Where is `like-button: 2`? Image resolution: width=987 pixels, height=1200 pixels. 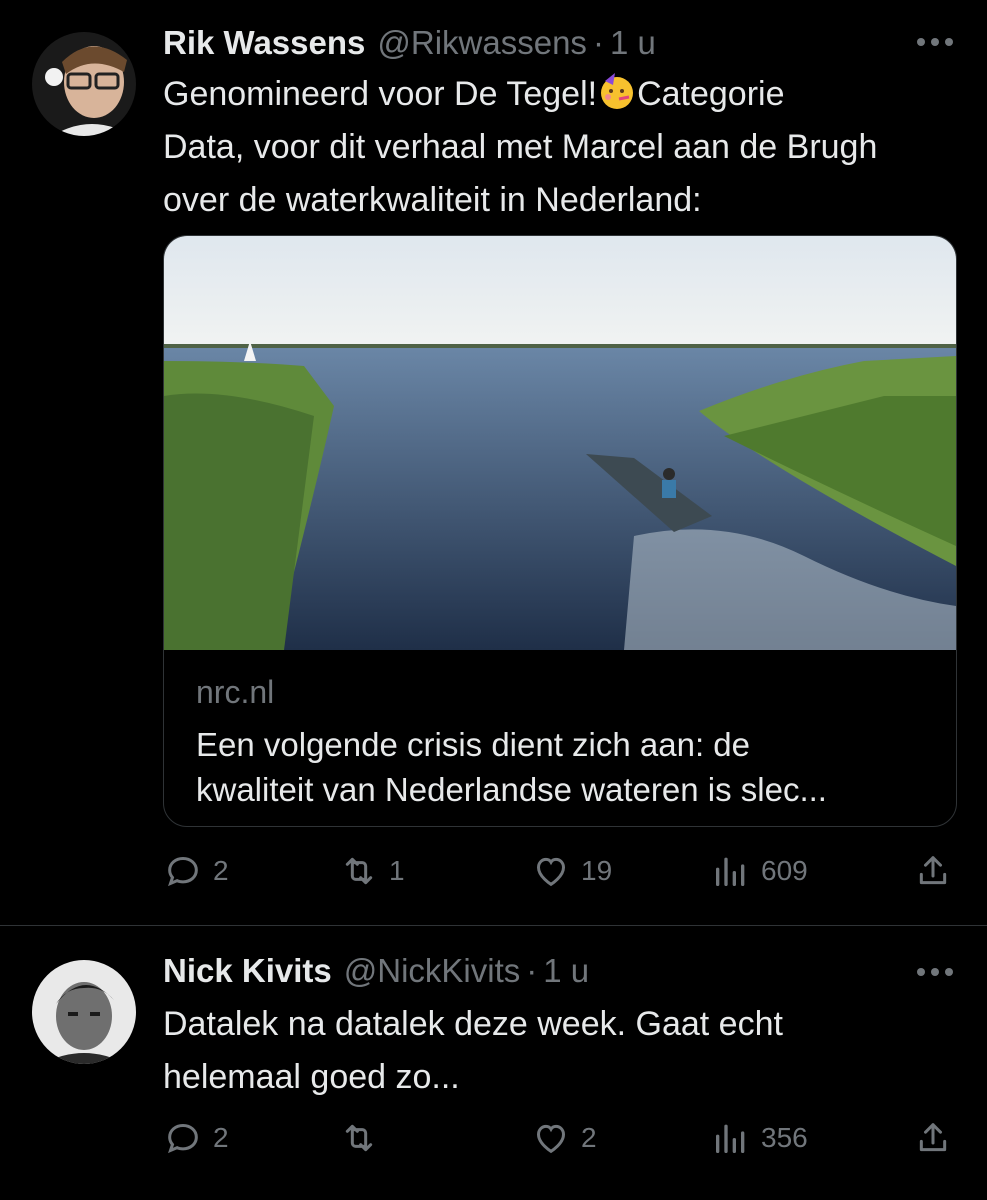
like-button: 2 is located at coordinates (564, 1138).